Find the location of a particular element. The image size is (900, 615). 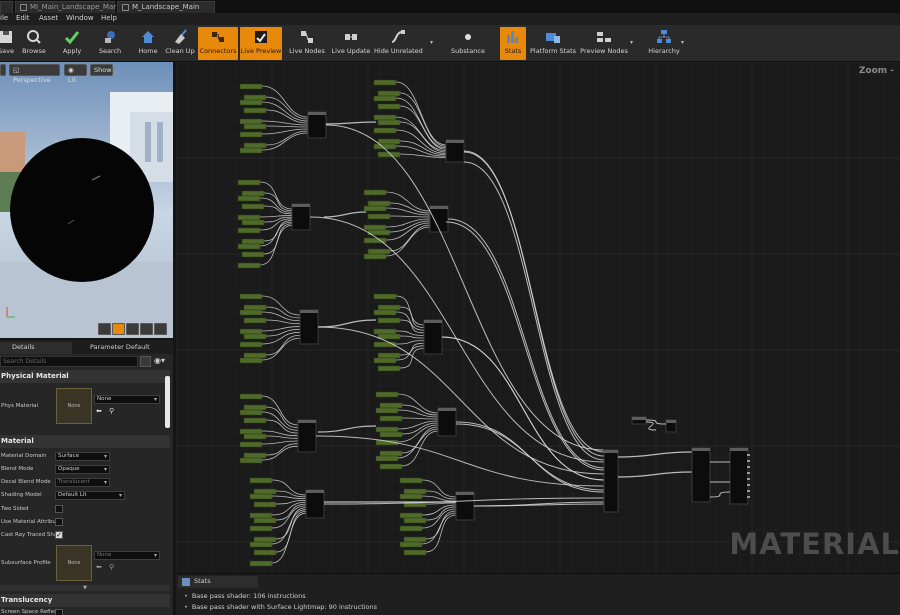

viewport-options-chevron is located at coordinates (3, 70).